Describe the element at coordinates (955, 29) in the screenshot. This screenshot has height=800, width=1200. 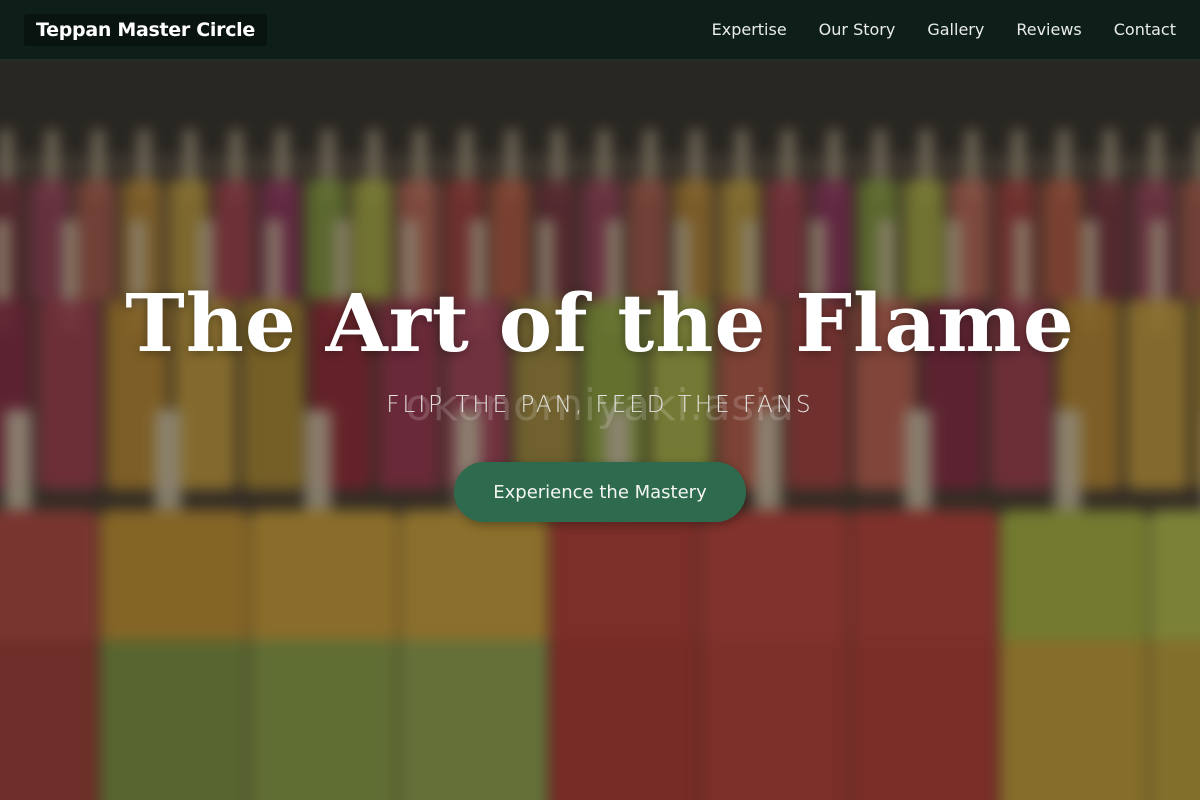
I see `nav-link-gallery: Gallery` at that location.